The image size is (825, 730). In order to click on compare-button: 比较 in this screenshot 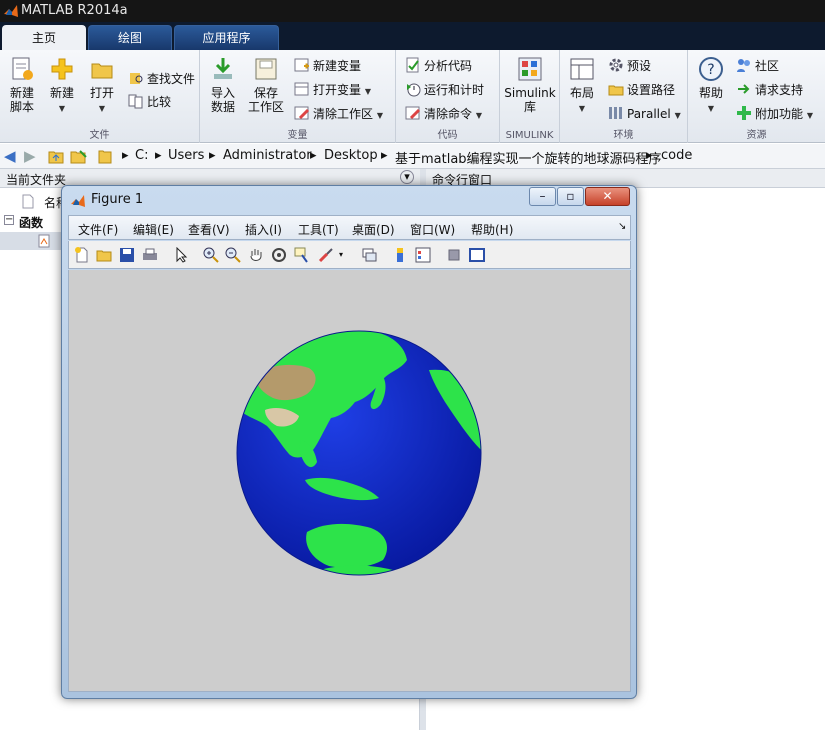, I will do `click(149, 102)`.